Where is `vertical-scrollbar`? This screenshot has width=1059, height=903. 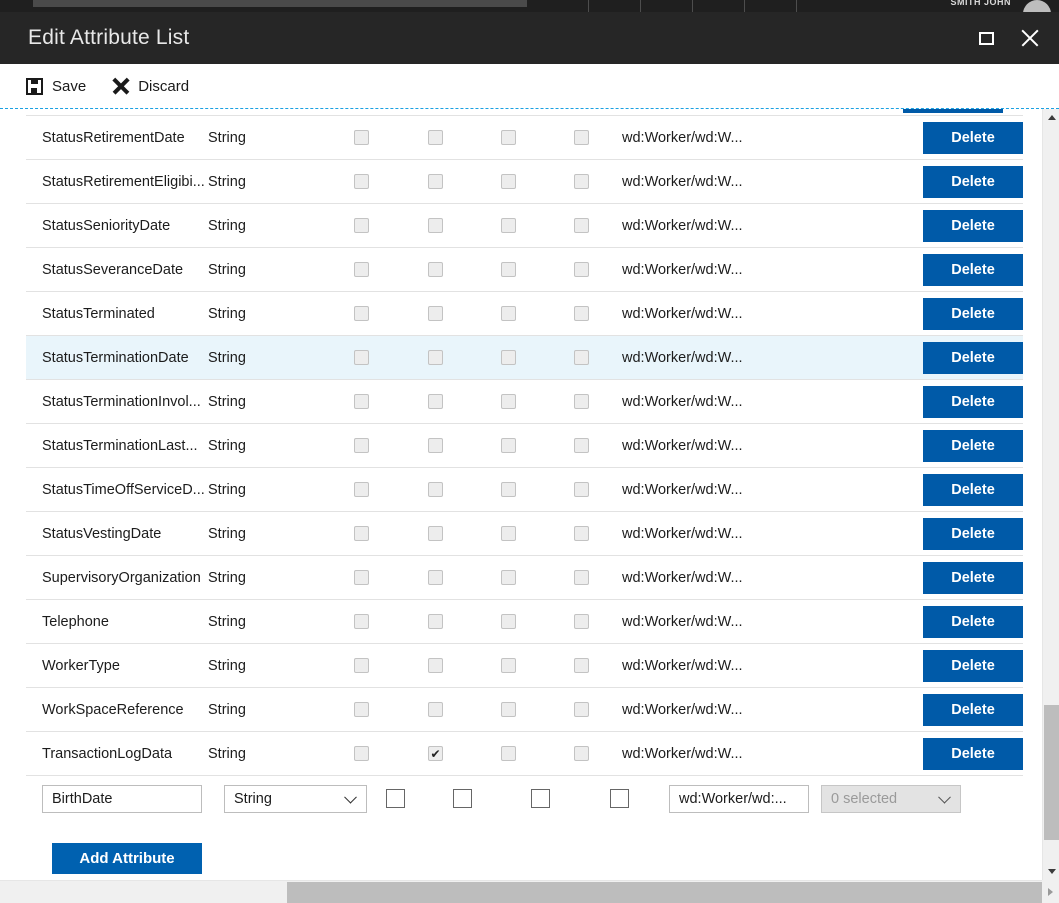
vertical-scrollbar is located at coordinates (1050, 494).